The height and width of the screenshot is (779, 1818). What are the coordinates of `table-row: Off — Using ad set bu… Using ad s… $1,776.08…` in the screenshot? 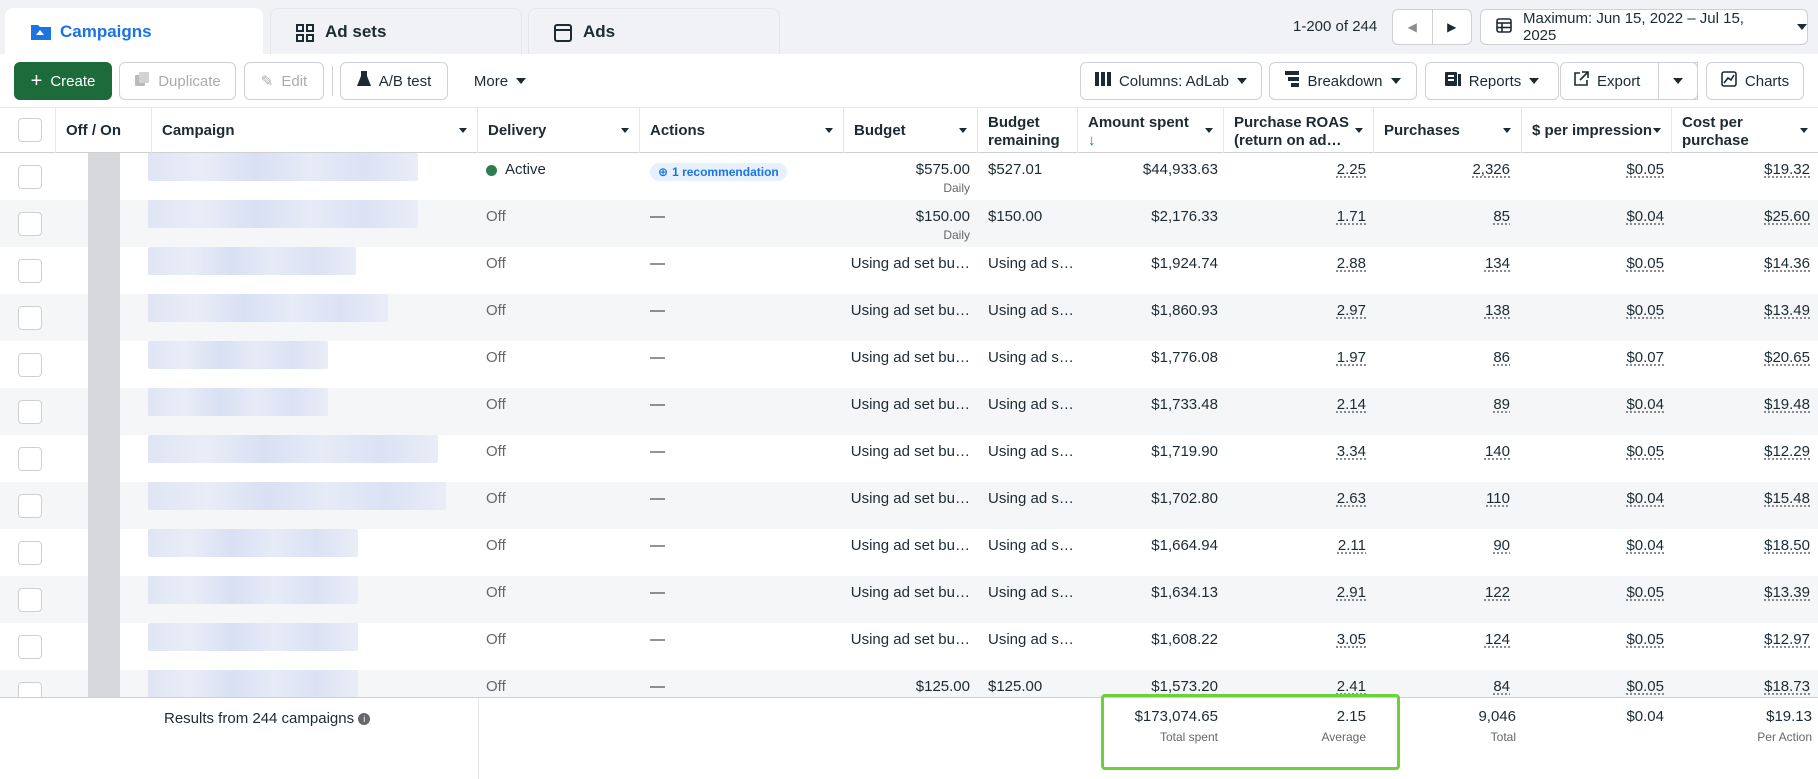 It's located at (909, 364).